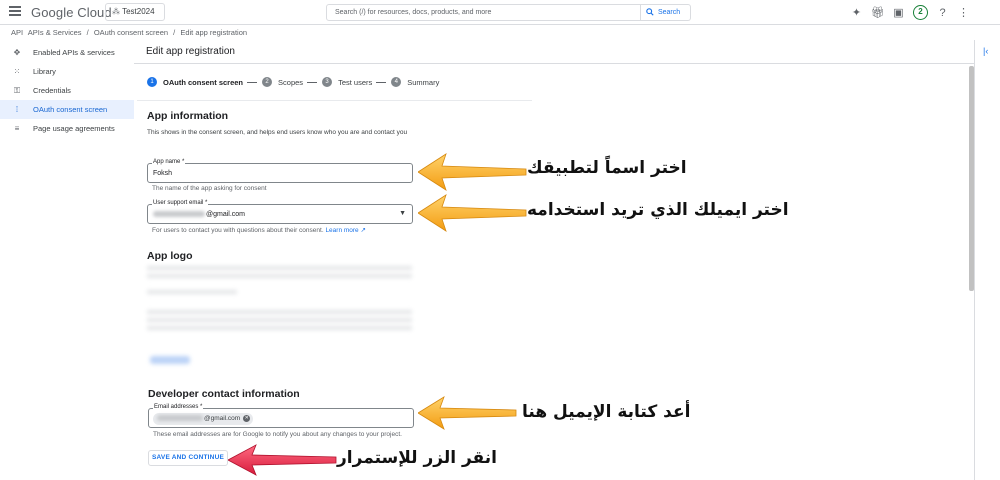 The height and width of the screenshot is (480, 1000). What do you see at coordinates (192, 293) in the screenshot?
I see `logo-upload-blurred` at bounding box center [192, 293].